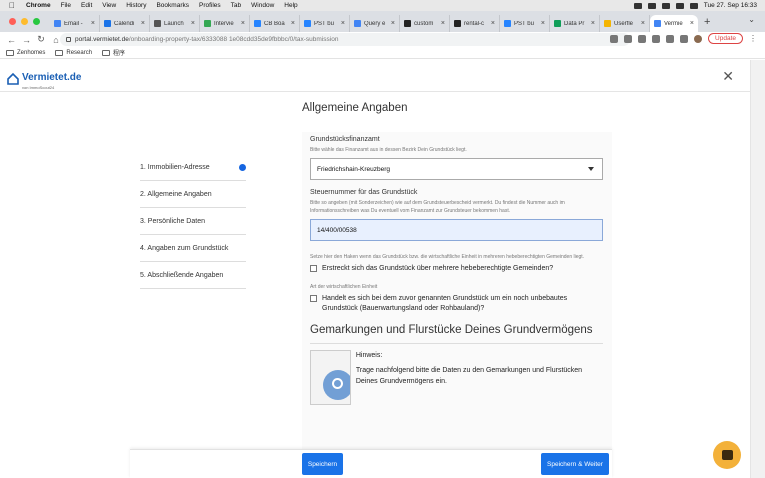 This screenshot has height=478, width=765. Describe the element at coordinates (262, 5) in the screenshot. I see `menu-window: Window` at that location.